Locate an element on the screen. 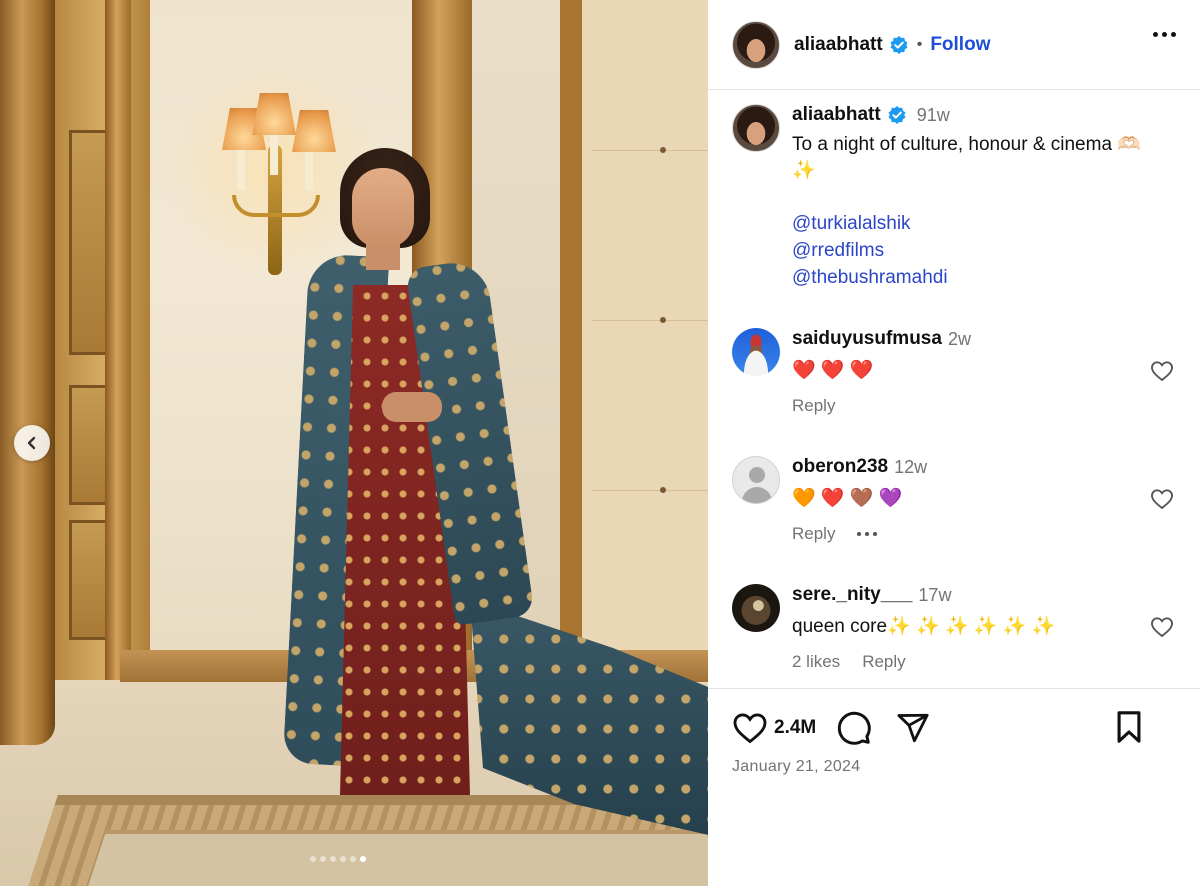 The height and width of the screenshot is (886, 1200). share-button is located at coordinates (913, 728).